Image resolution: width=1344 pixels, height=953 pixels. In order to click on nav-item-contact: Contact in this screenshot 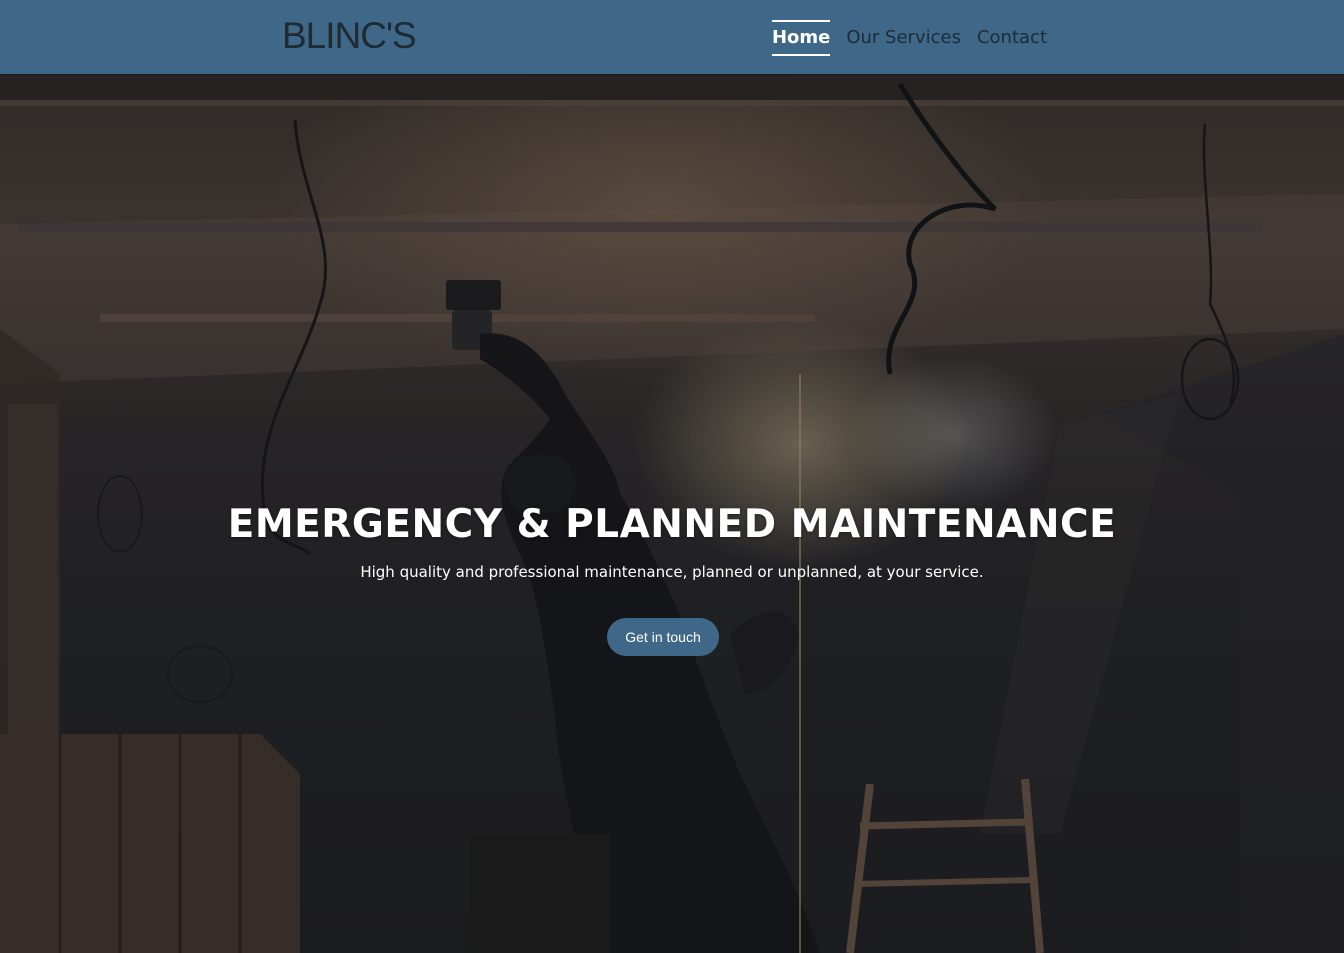, I will do `click(1012, 38)`.